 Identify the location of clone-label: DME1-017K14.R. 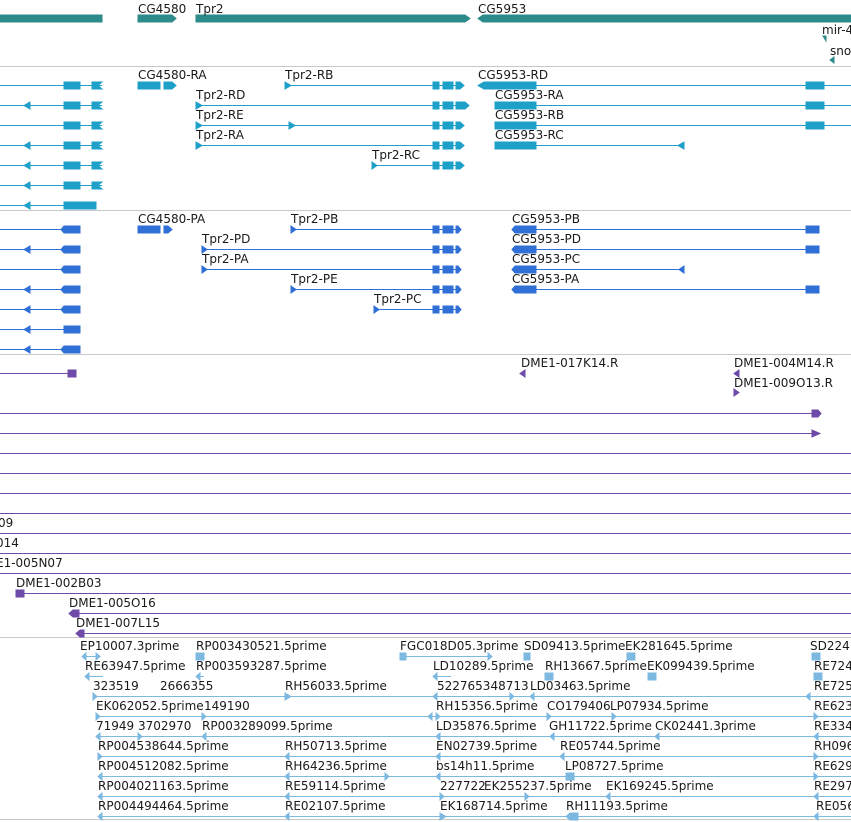
(569, 363).